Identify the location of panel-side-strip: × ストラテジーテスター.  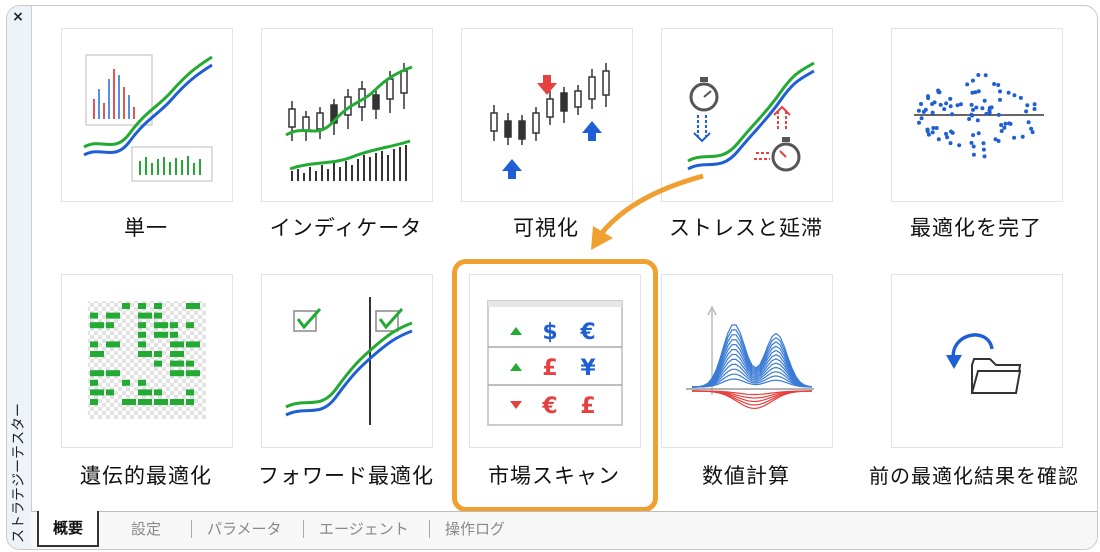
(19, 277).